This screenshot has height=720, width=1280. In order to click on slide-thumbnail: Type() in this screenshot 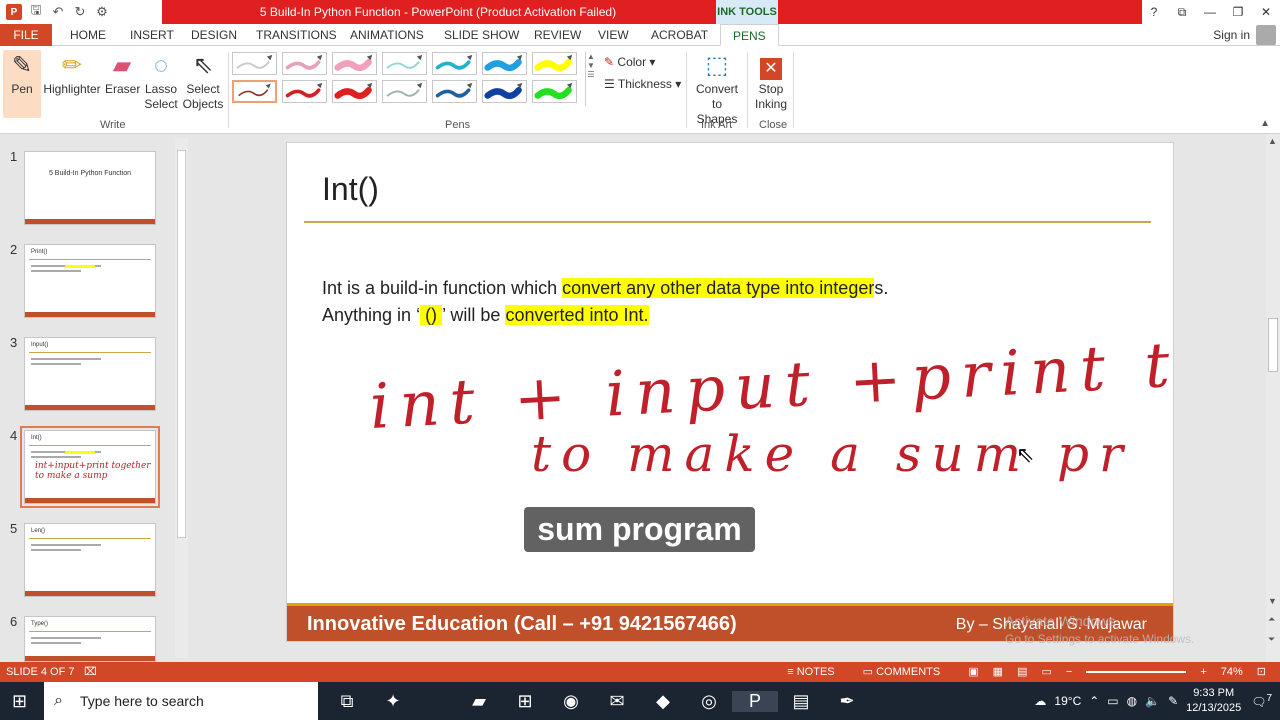, I will do `click(90, 639)`.